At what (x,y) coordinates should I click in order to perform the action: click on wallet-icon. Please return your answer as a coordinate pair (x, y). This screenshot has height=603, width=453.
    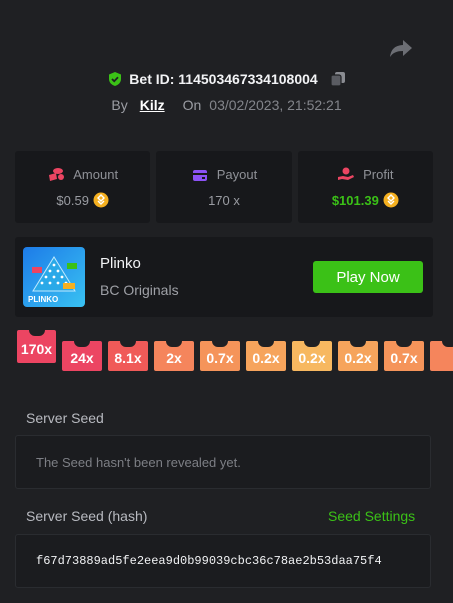
    Looking at the image, I should click on (199, 175).